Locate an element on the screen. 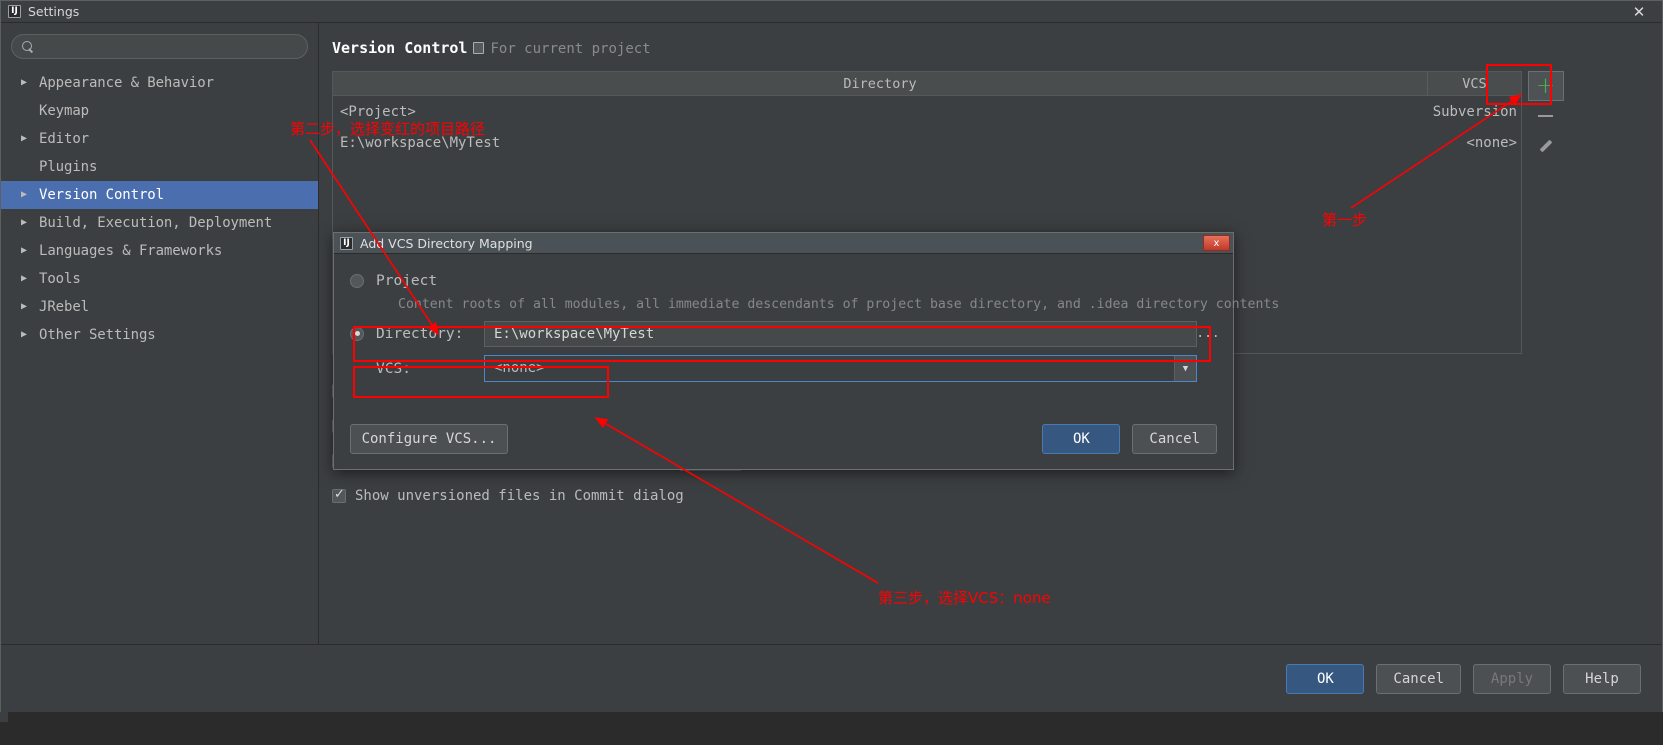 This screenshot has width=1663, height=745. annotation-step1: 第一步 is located at coordinates (1345, 220).